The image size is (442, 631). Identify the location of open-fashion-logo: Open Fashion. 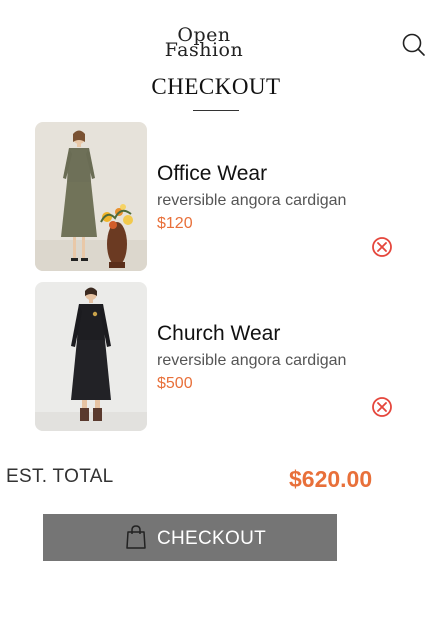
(204, 43).